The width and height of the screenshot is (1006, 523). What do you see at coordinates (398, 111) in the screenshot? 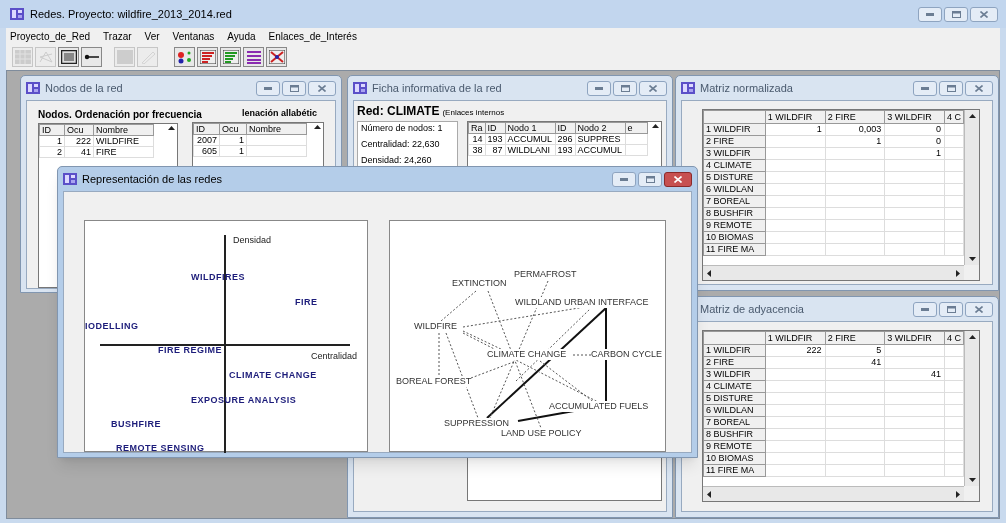
I see `network-name: Red: CLIMATE` at bounding box center [398, 111].